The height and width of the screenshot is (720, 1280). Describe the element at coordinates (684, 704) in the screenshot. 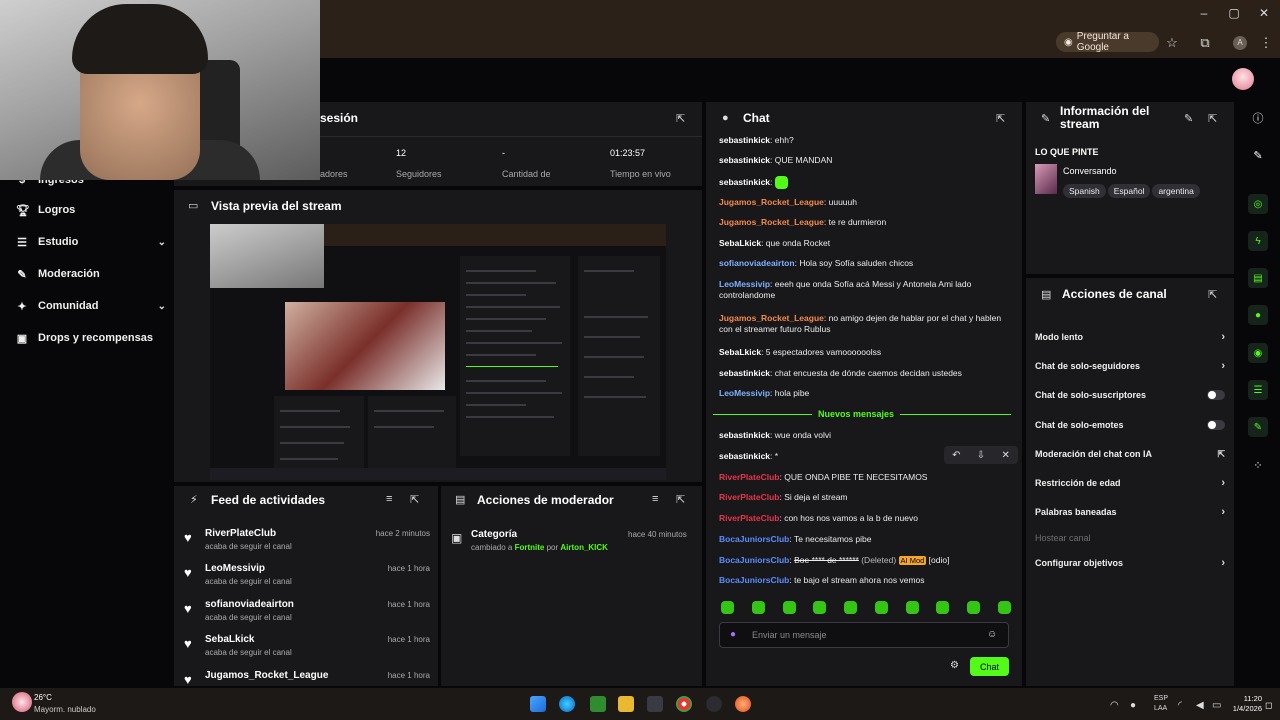

I see `chrome-icon` at that location.